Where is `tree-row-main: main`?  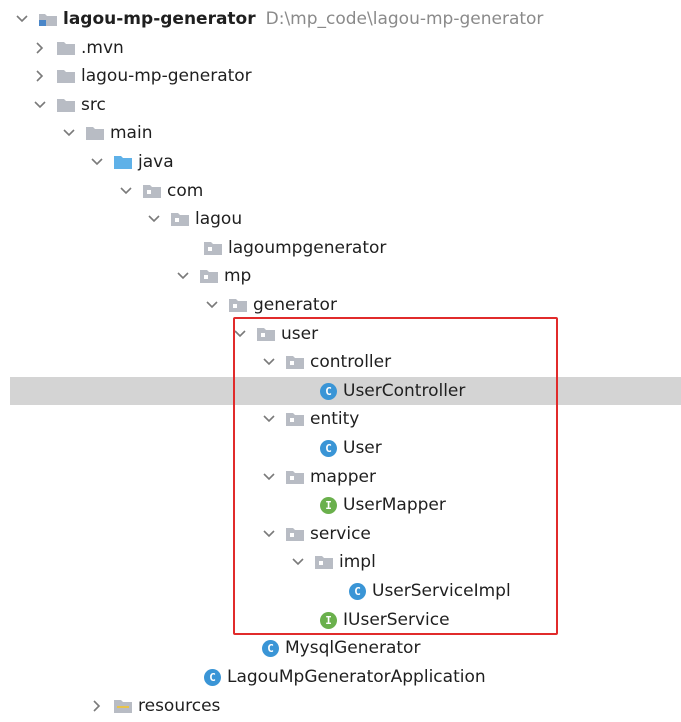 tree-row-main: main is located at coordinates (76, 133).